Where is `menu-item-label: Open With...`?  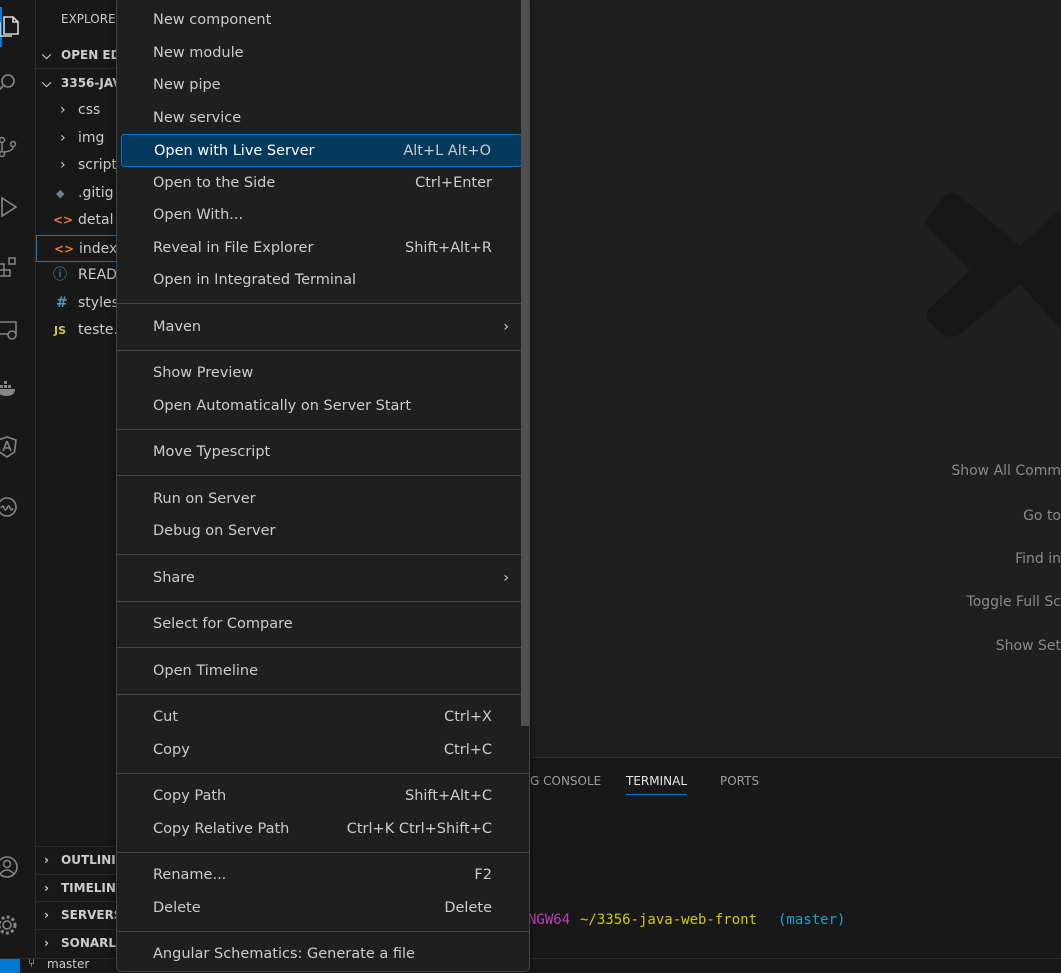 menu-item-label: Open With... is located at coordinates (198, 215).